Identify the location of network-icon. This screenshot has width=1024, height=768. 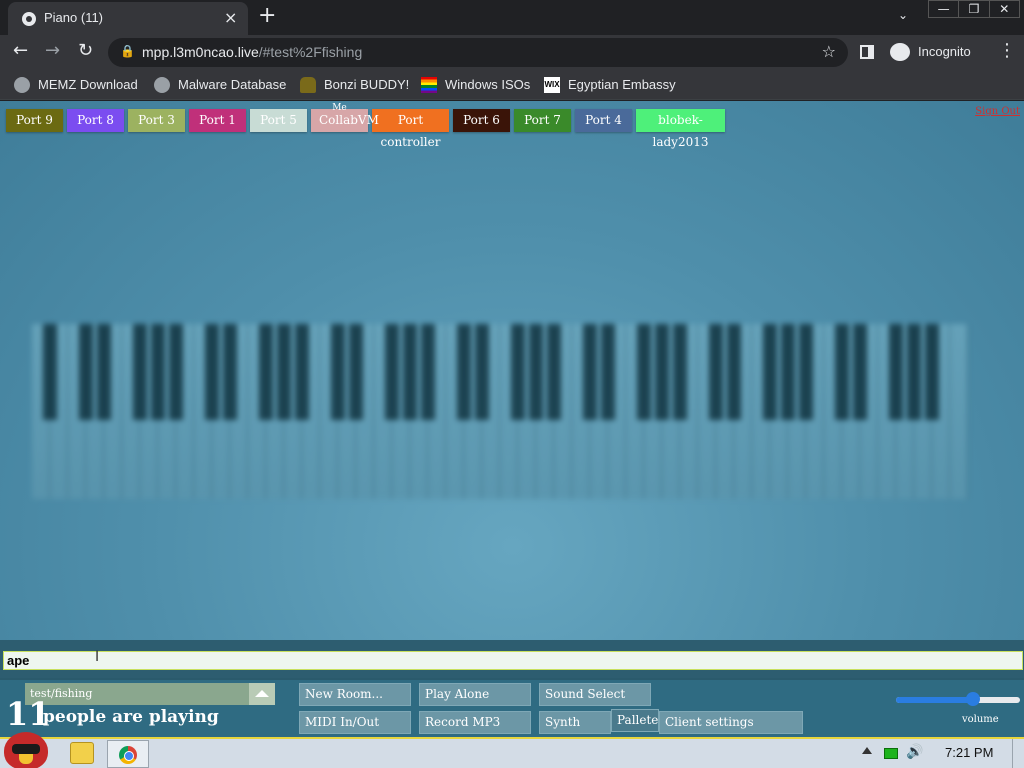
(891, 753).